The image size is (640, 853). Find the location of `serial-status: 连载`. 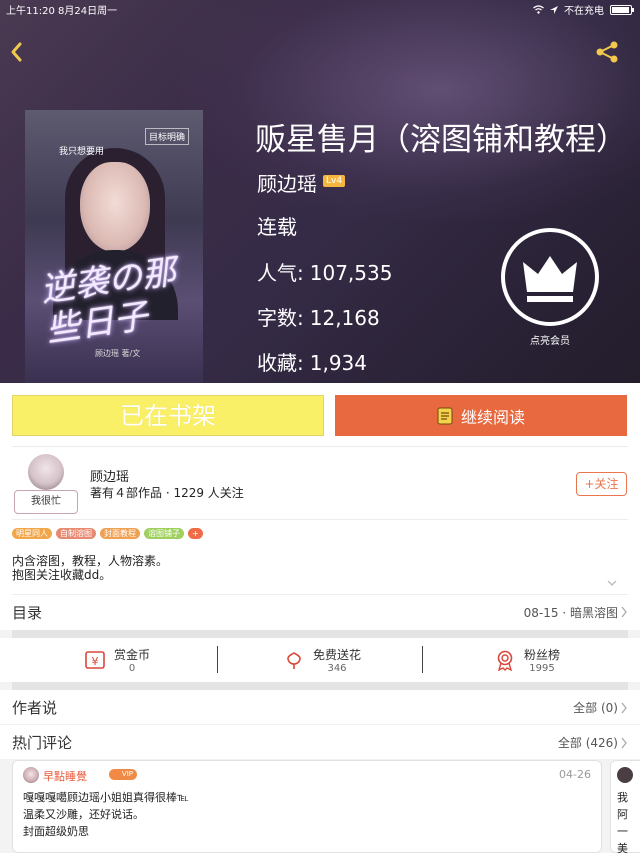

serial-status: 连载 is located at coordinates (277, 227).